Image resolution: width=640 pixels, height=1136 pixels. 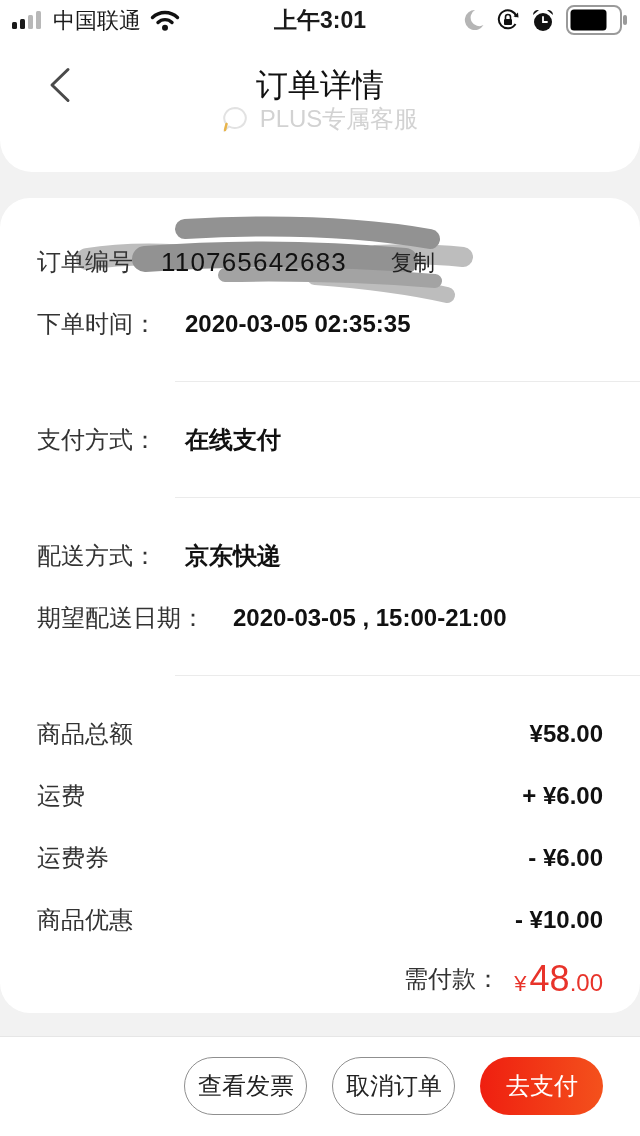 What do you see at coordinates (541, 1086) in the screenshot?
I see `pay-button: 去支付` at bounding box center [541, 1086].